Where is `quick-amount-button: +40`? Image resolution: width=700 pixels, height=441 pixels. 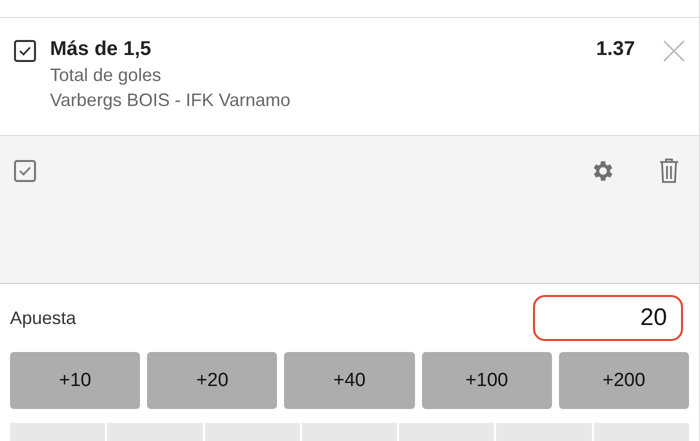 quick-amount-button: +40 is located at coordinates (349, 380).